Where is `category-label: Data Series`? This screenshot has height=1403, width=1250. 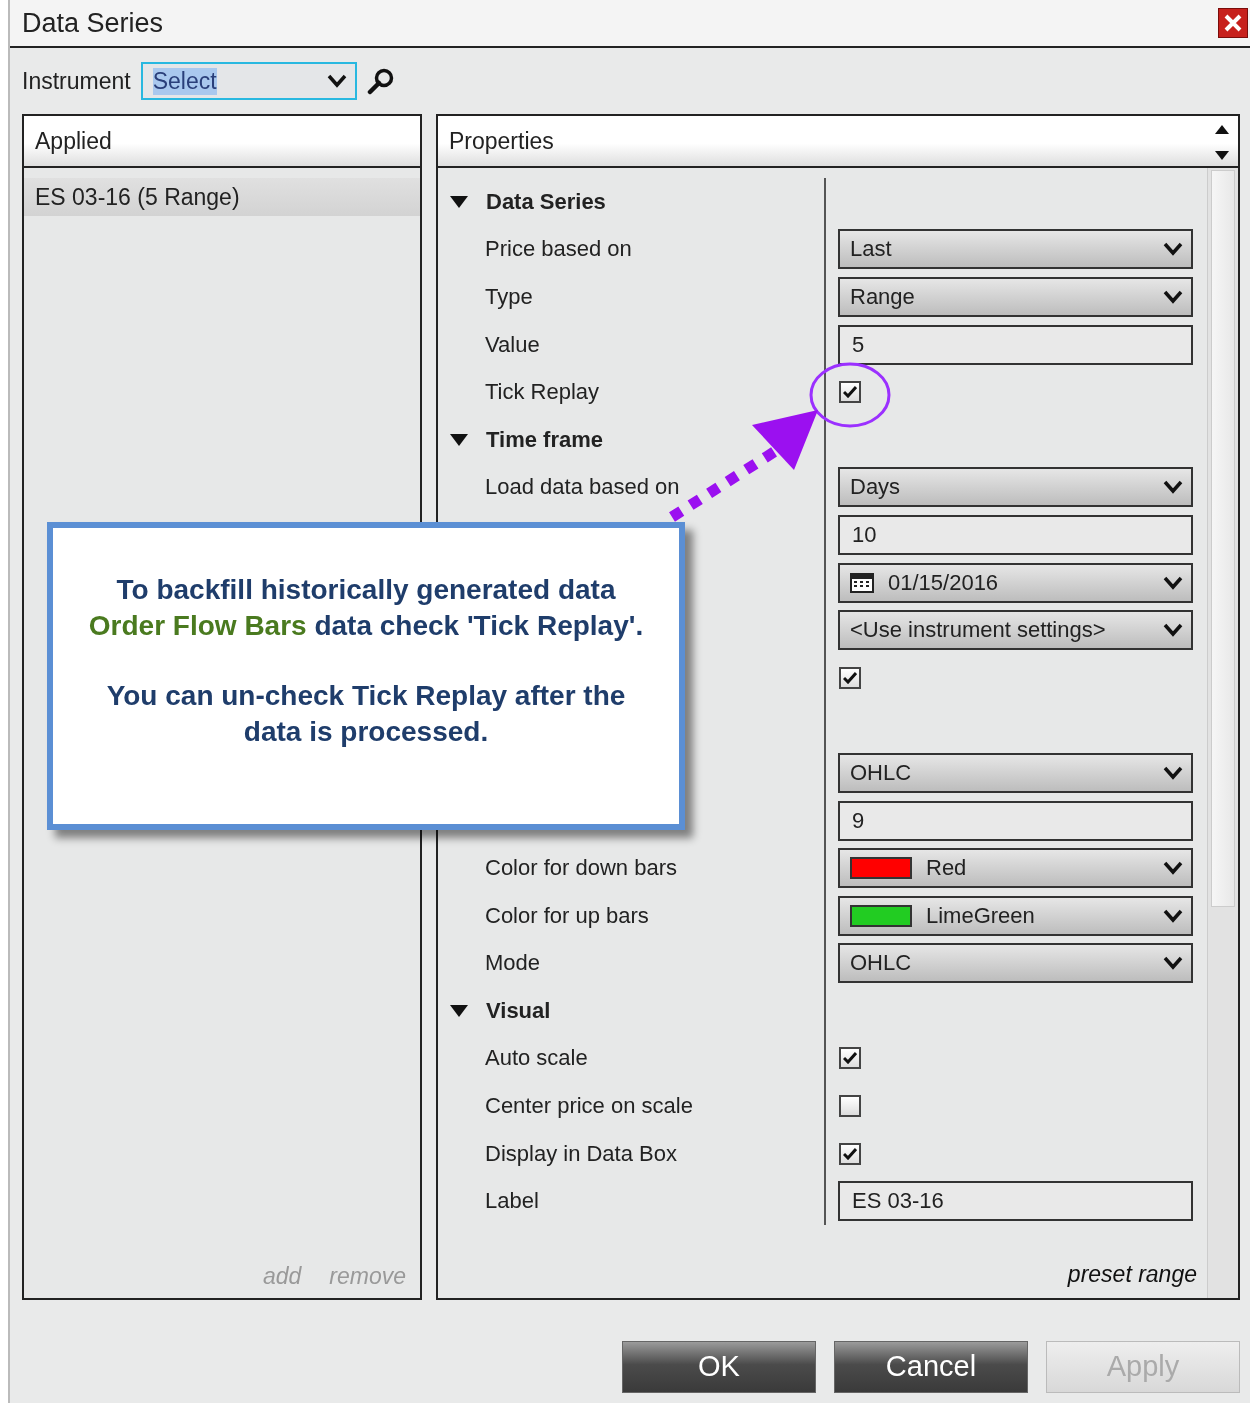
category-label: Data Series is located at coordinates (546, 201).